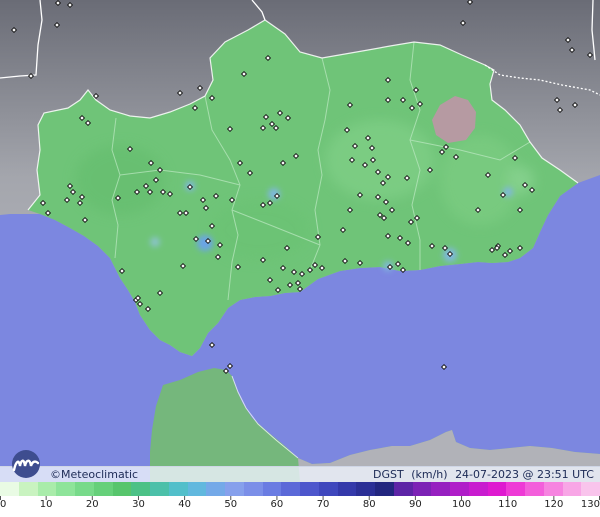  I want to click on timestamp-label: 24-07-2023 @ 23:51 UTC, so click(524, 474).